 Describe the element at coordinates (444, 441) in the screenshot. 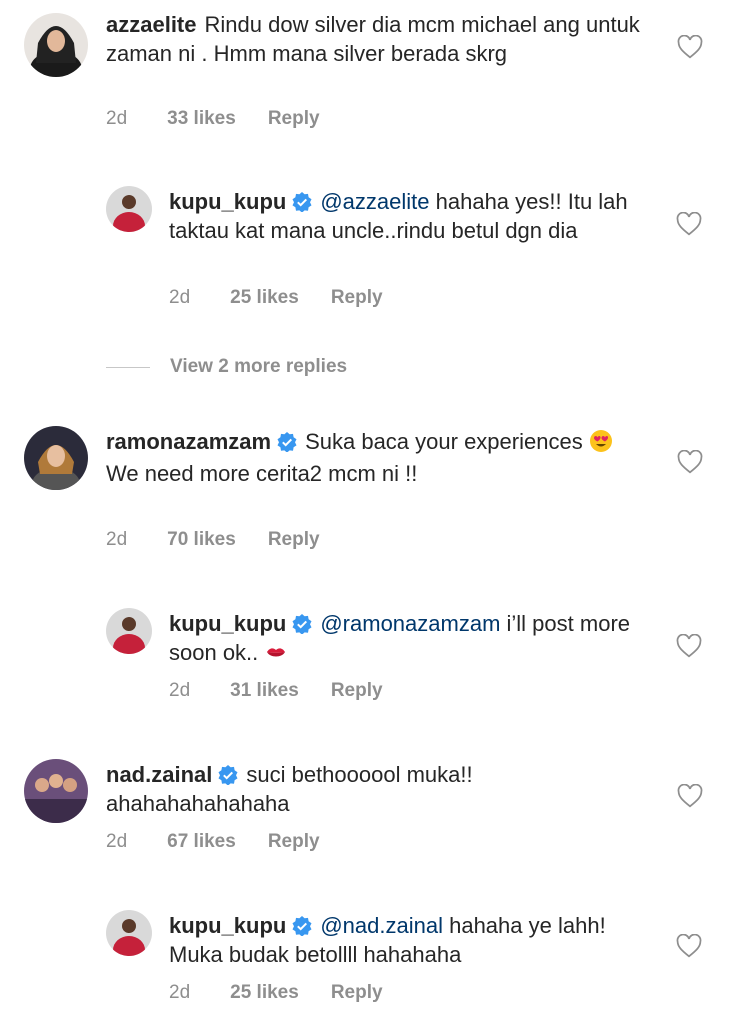

I see `comment-body: Suka baca your experiences` at that location.